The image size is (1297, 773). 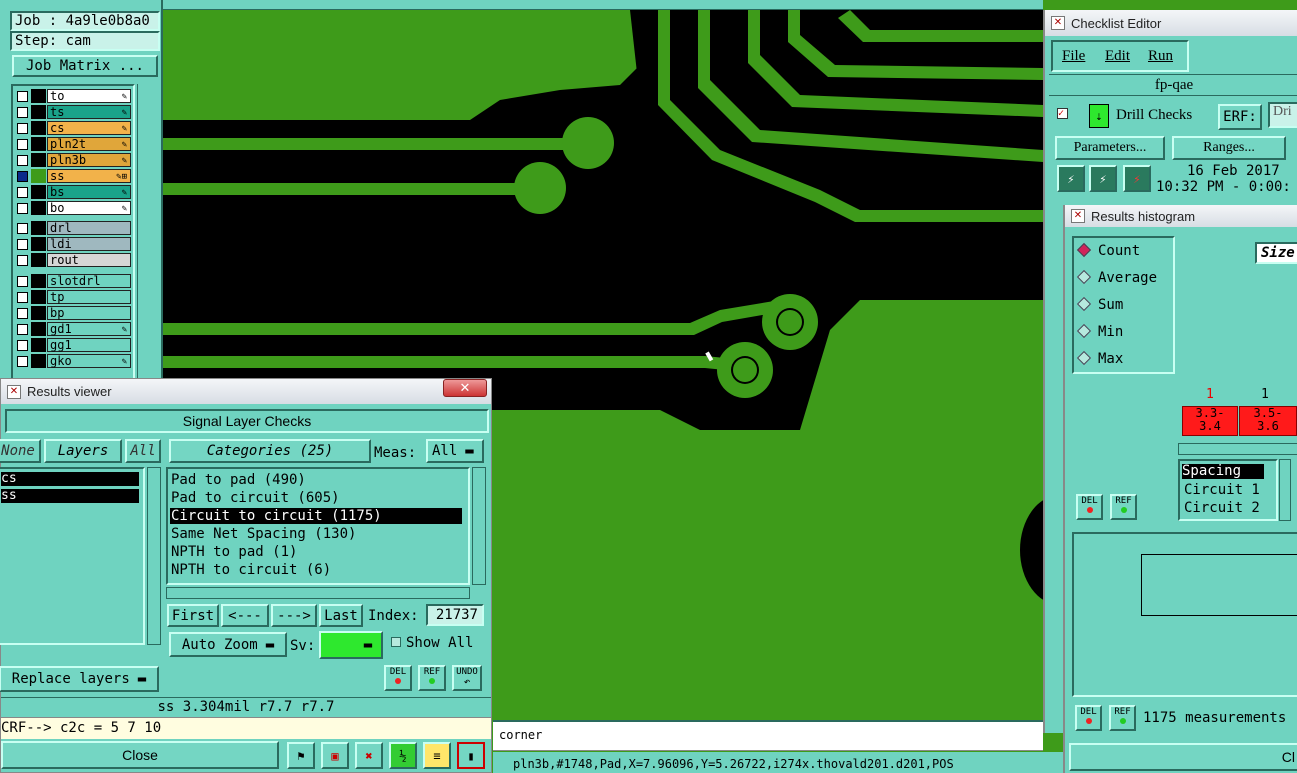 What do you see at coordinates (294, 615) in the screenshot?
I see `next-button: --->` at bounding box center [294, 615].